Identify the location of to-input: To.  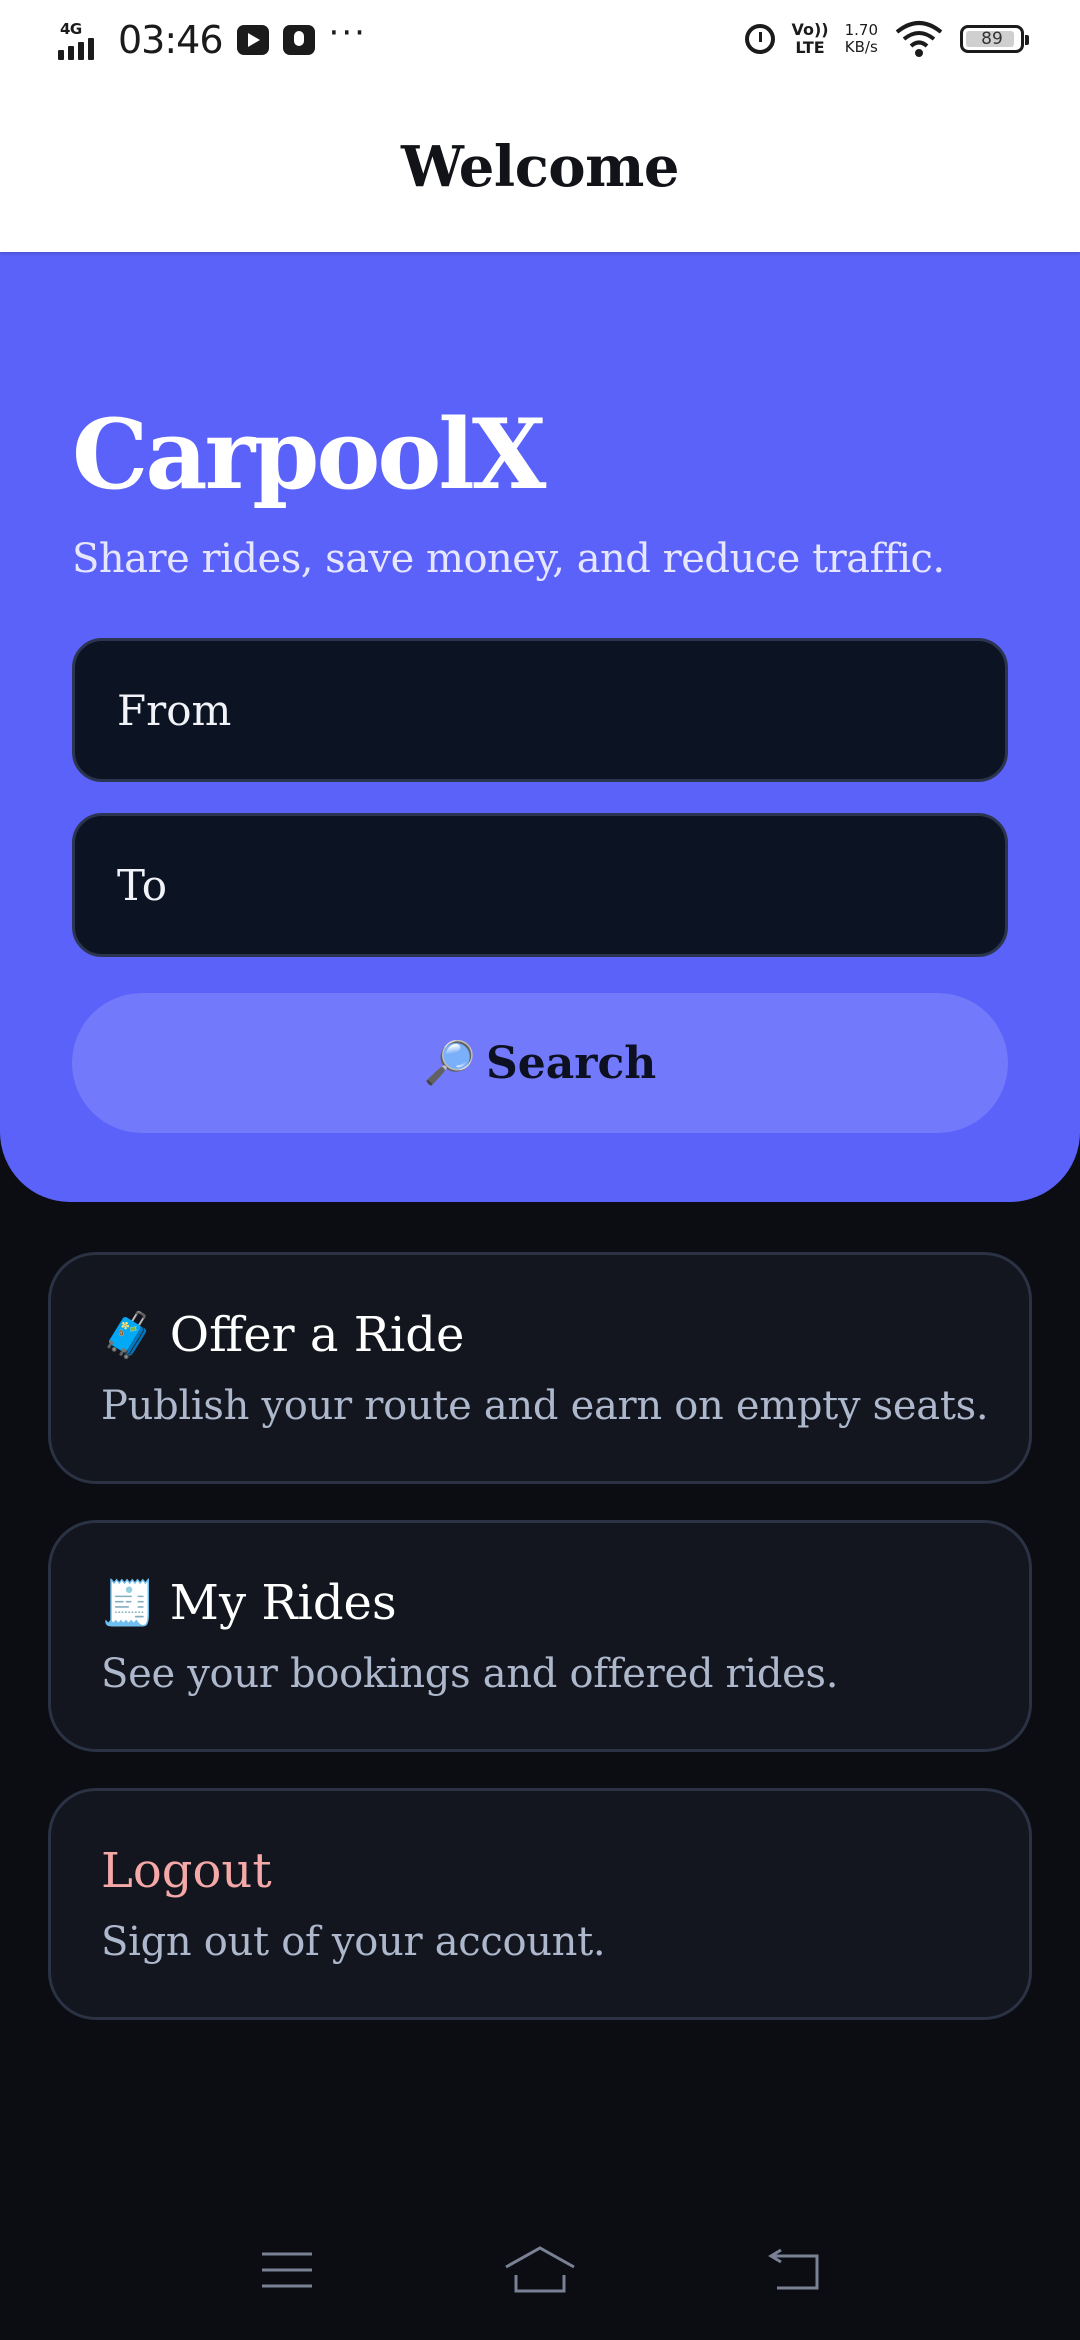
(540, 885).